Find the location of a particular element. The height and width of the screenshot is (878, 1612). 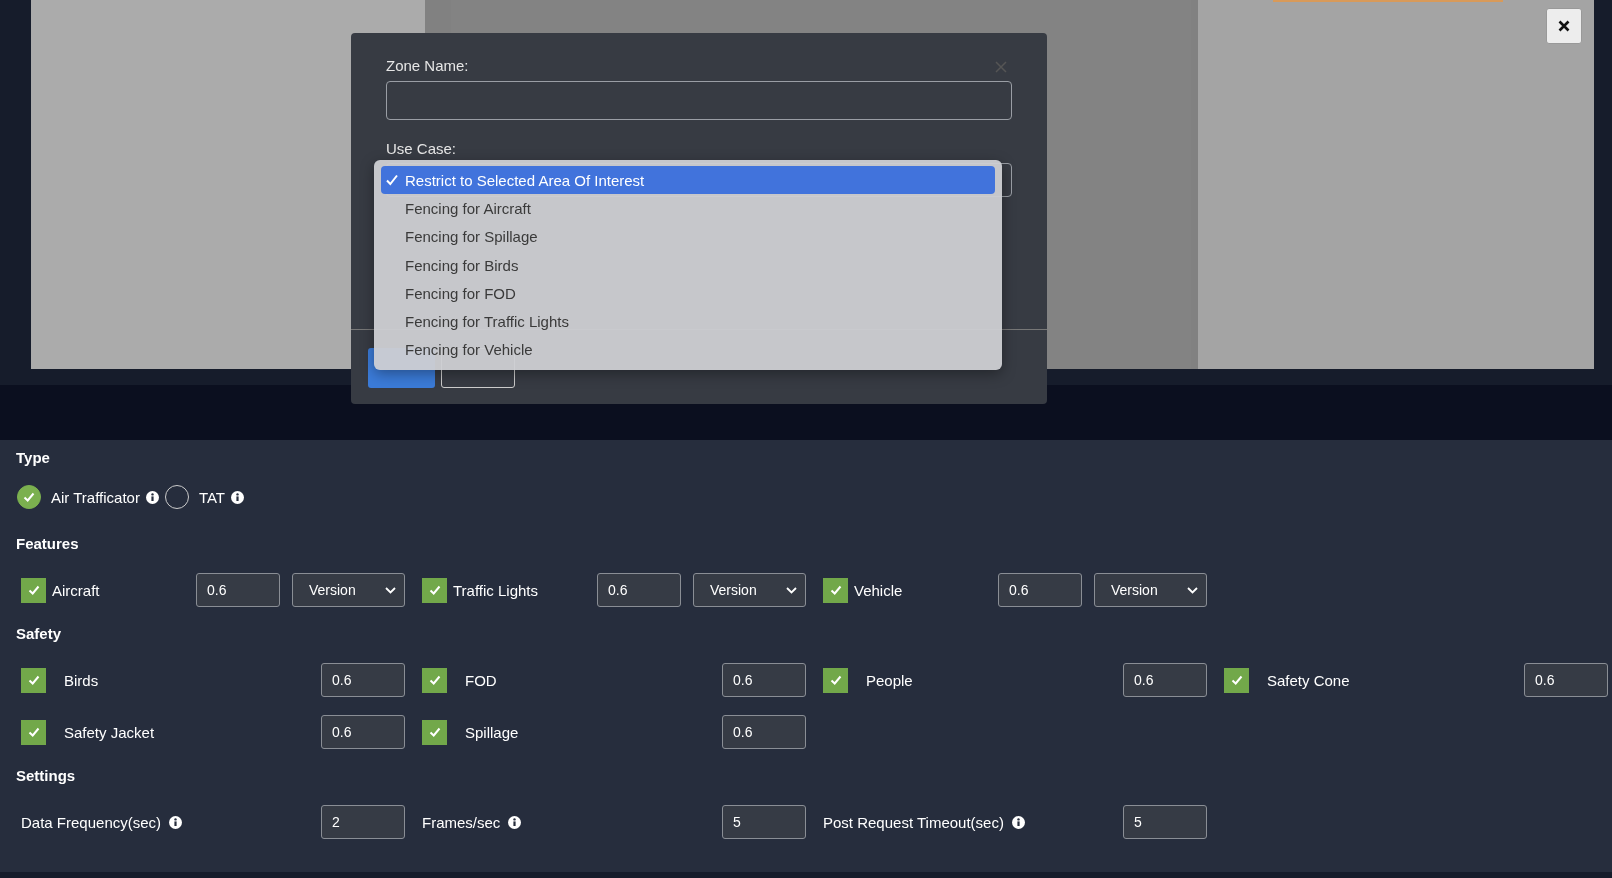

dropdown-option: Fencing for Vehicle is located at coordinates (688, 350).